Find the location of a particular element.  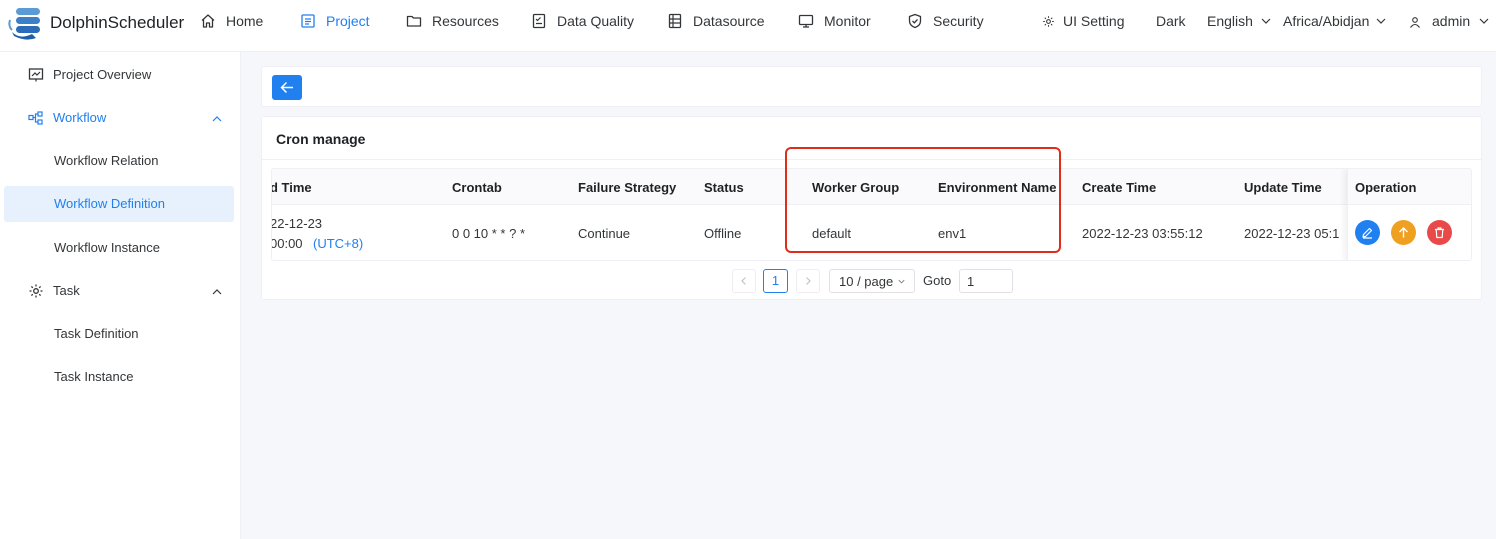

nav-project-label: Project is located at coordinates (348, 21).